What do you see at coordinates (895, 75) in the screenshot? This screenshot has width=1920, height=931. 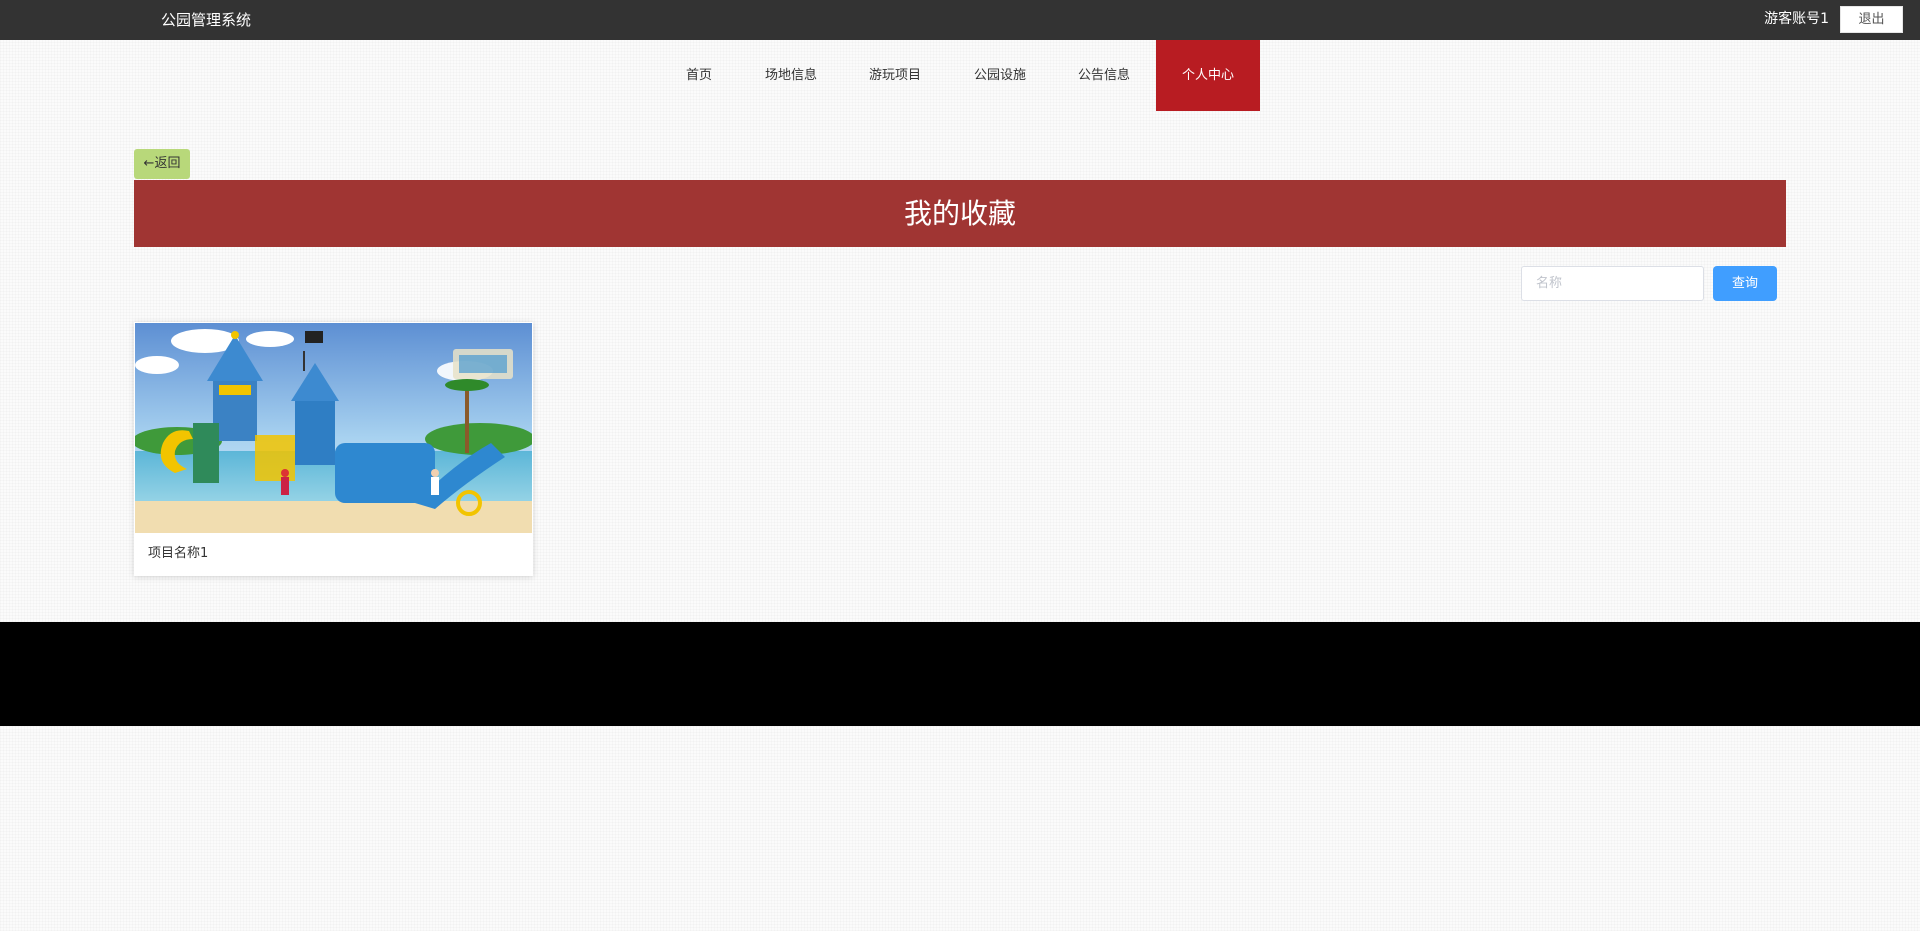 I see `nav-item-attractions: 游玩项目` at bounding box center [895, 75].